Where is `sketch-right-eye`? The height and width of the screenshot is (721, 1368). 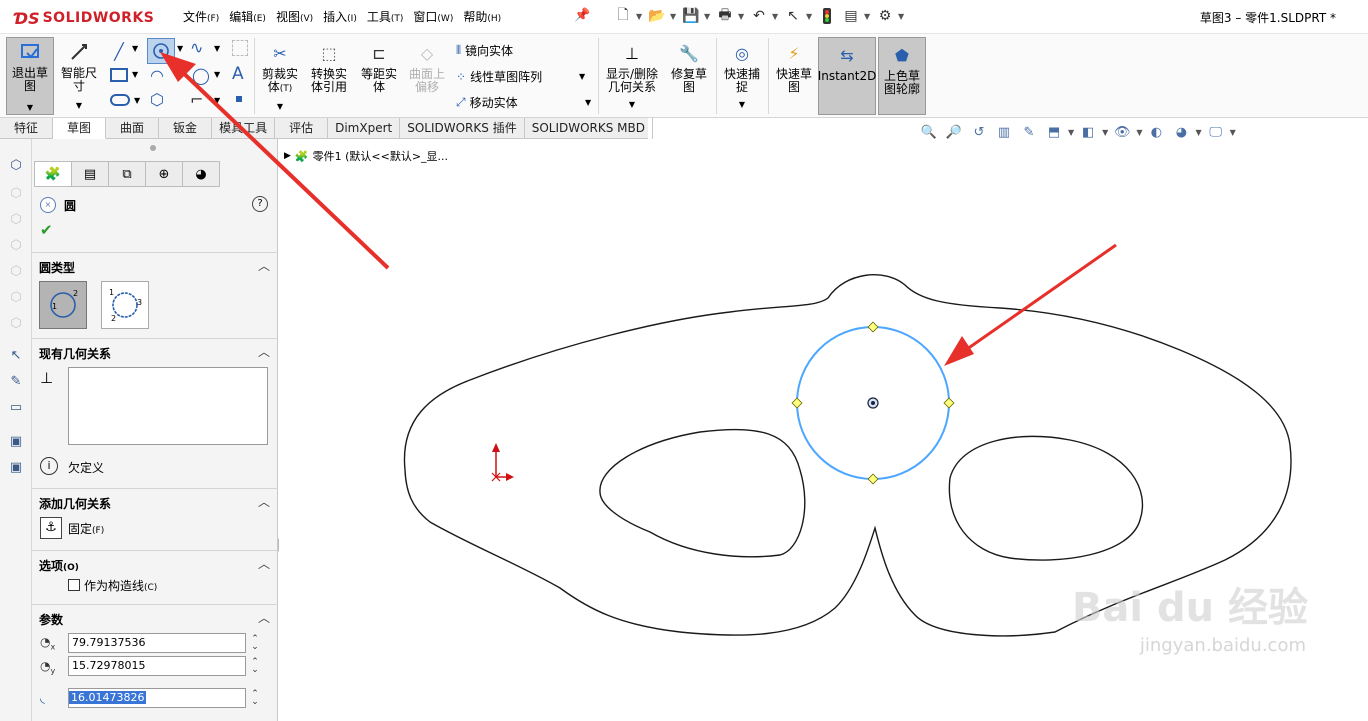
sketch-right-eye is located at coordinates (1046, 498).